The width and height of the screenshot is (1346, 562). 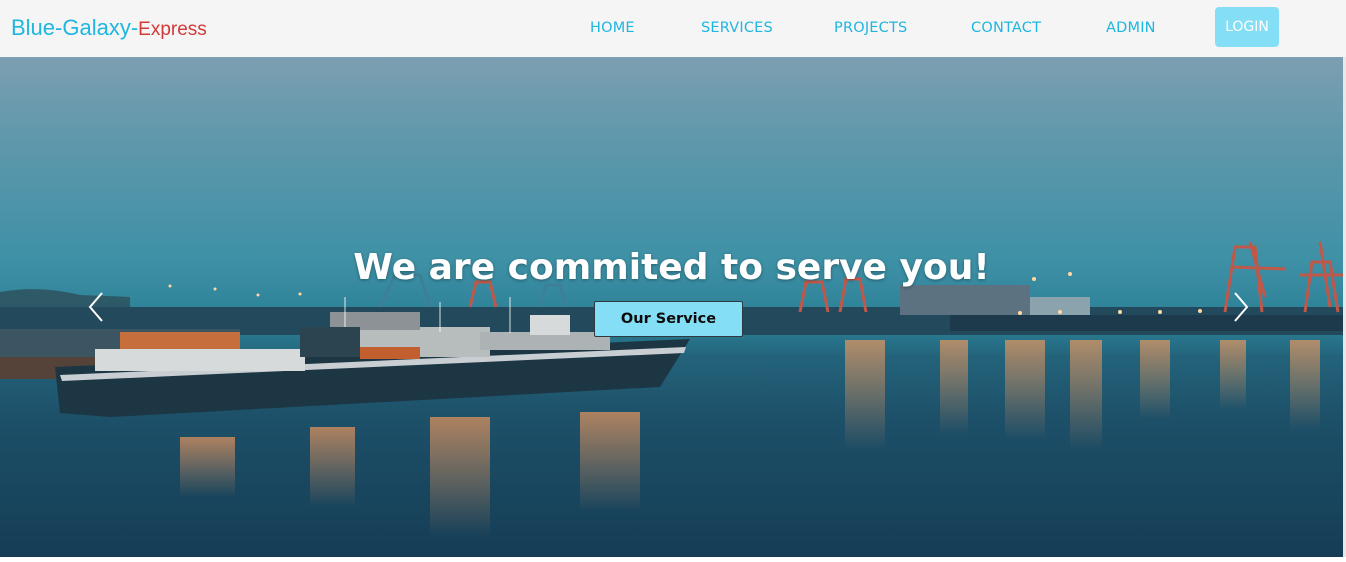 I want to click on nav-link-admin: ADMIN, so click(x=1131, y=28).